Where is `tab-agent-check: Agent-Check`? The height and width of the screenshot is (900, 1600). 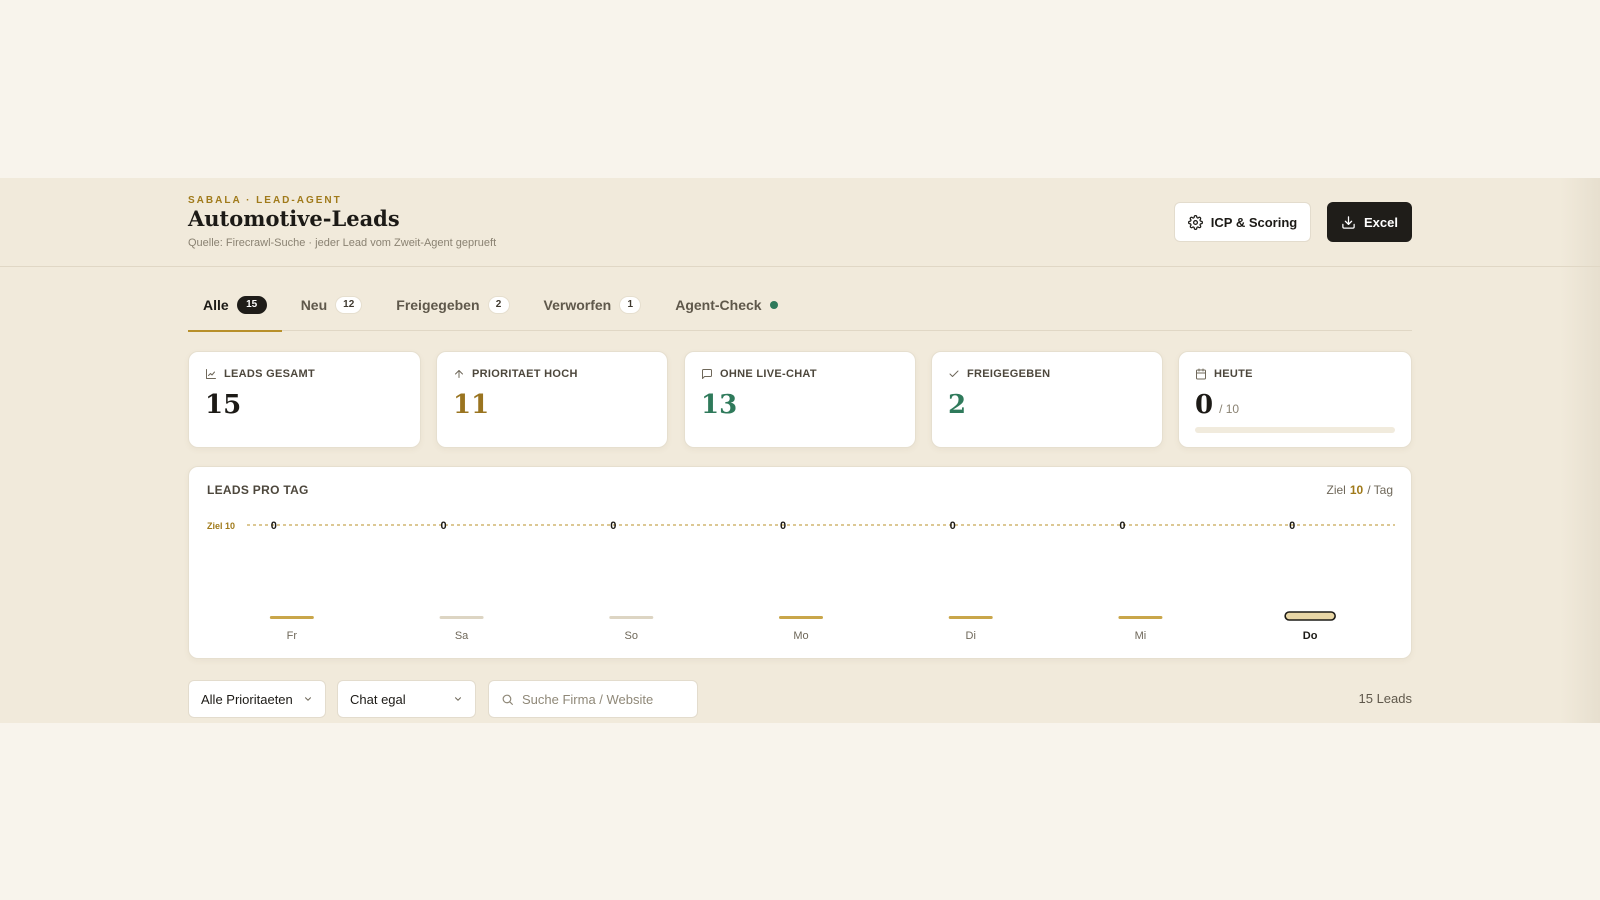
tab-agent-check: Agent-Check is located at coordinates (726, 309).